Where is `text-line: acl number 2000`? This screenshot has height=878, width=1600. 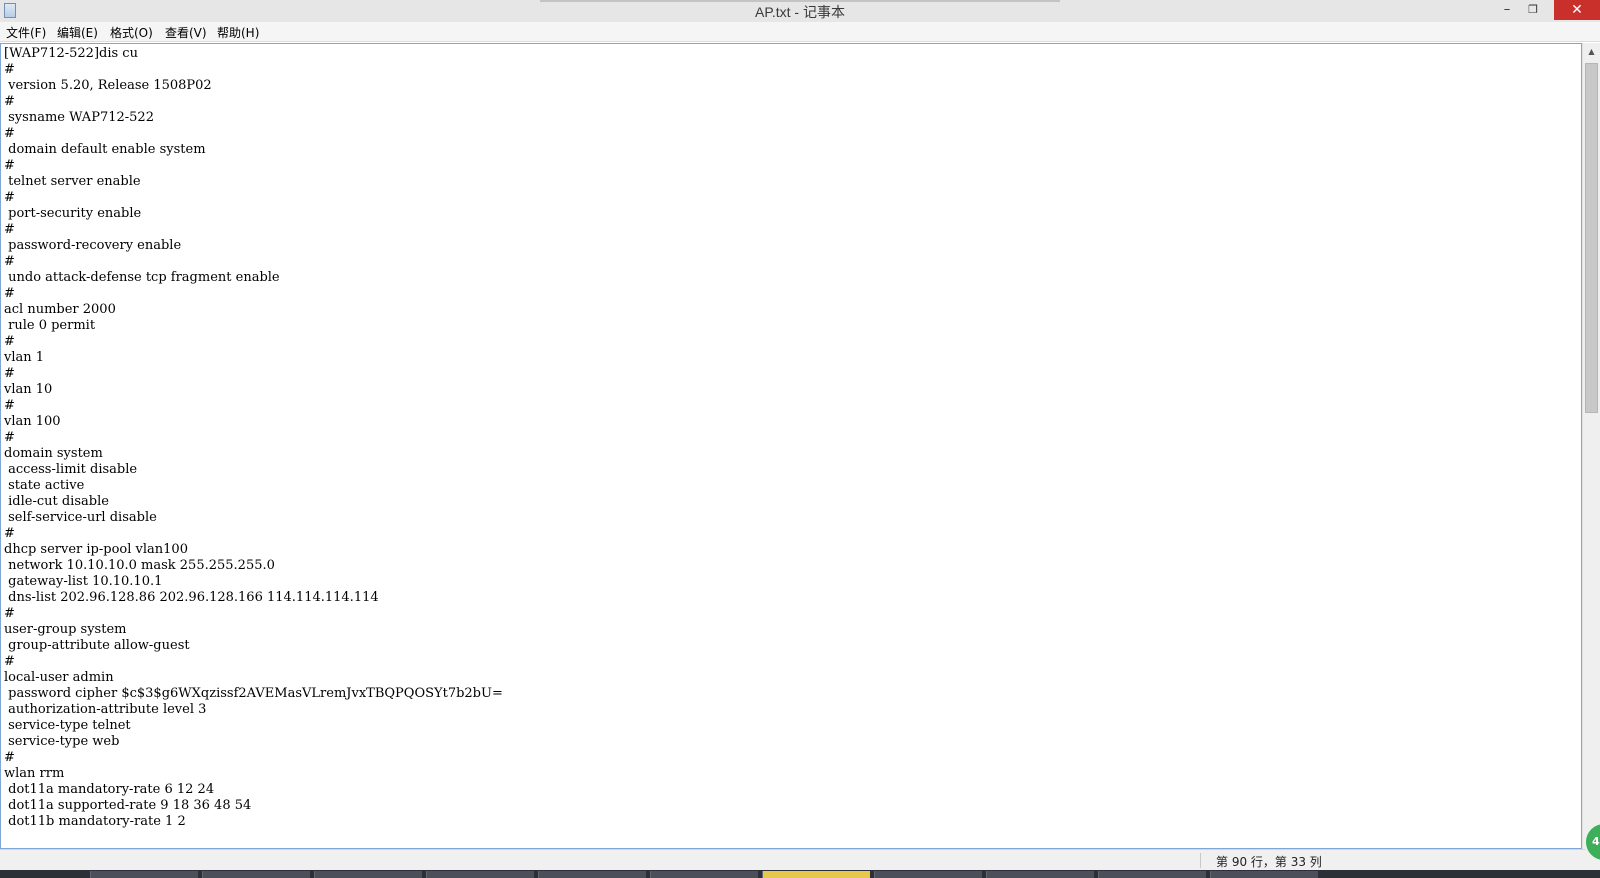
text-line: acl number 2000 is located at coordinates (60, 309).